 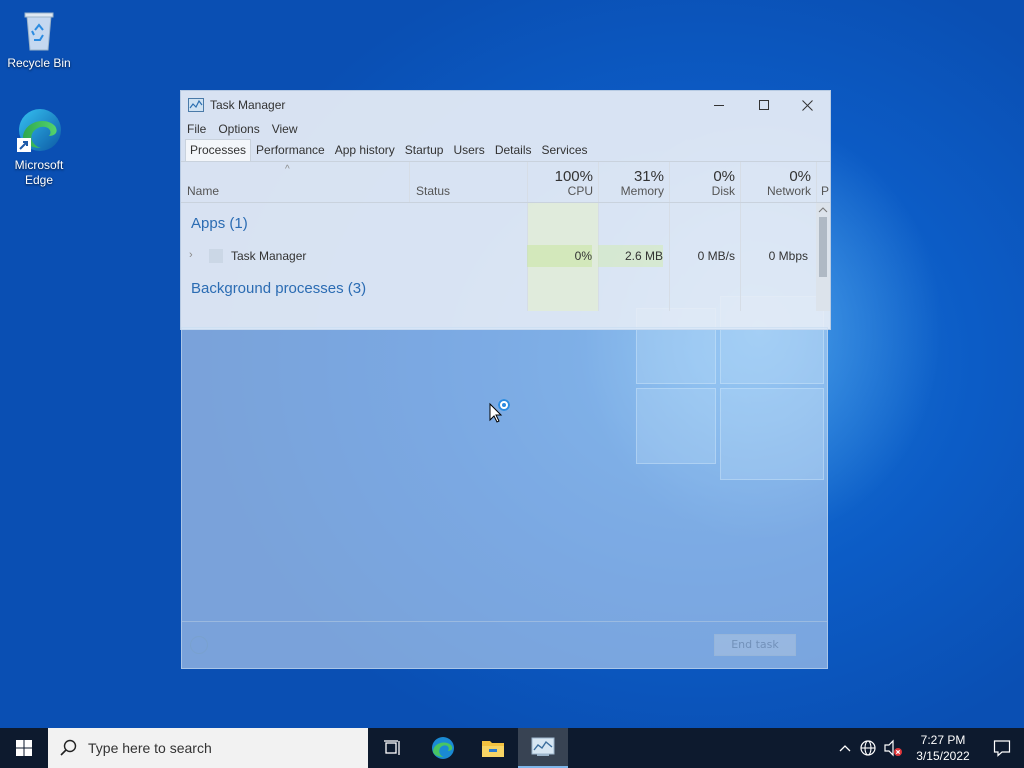 I want to click on speaker-muted-icon, so click(x=893, y=748).